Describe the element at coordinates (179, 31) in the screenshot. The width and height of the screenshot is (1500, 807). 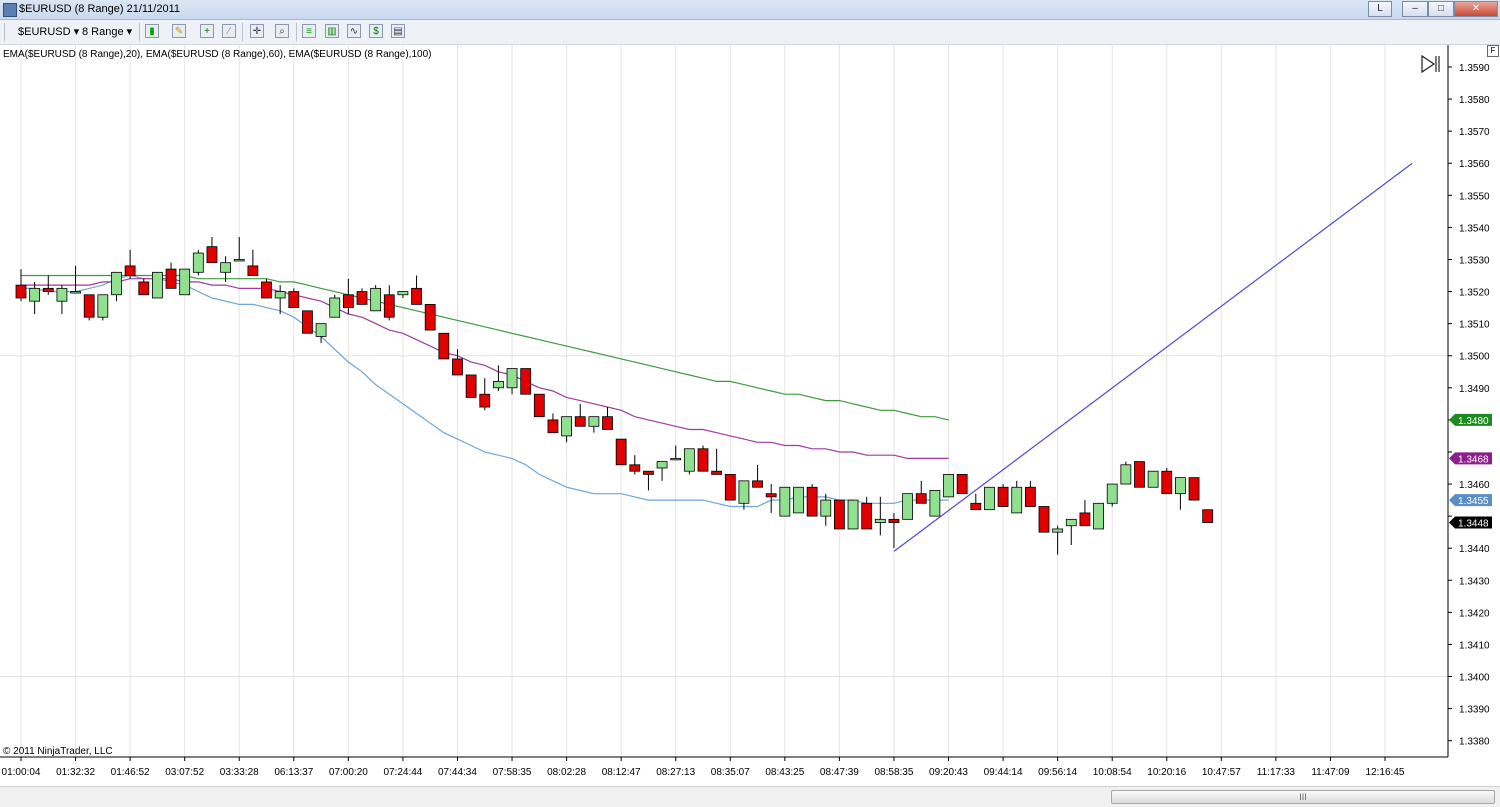
I see `pencil-icon: ✎` at that location.